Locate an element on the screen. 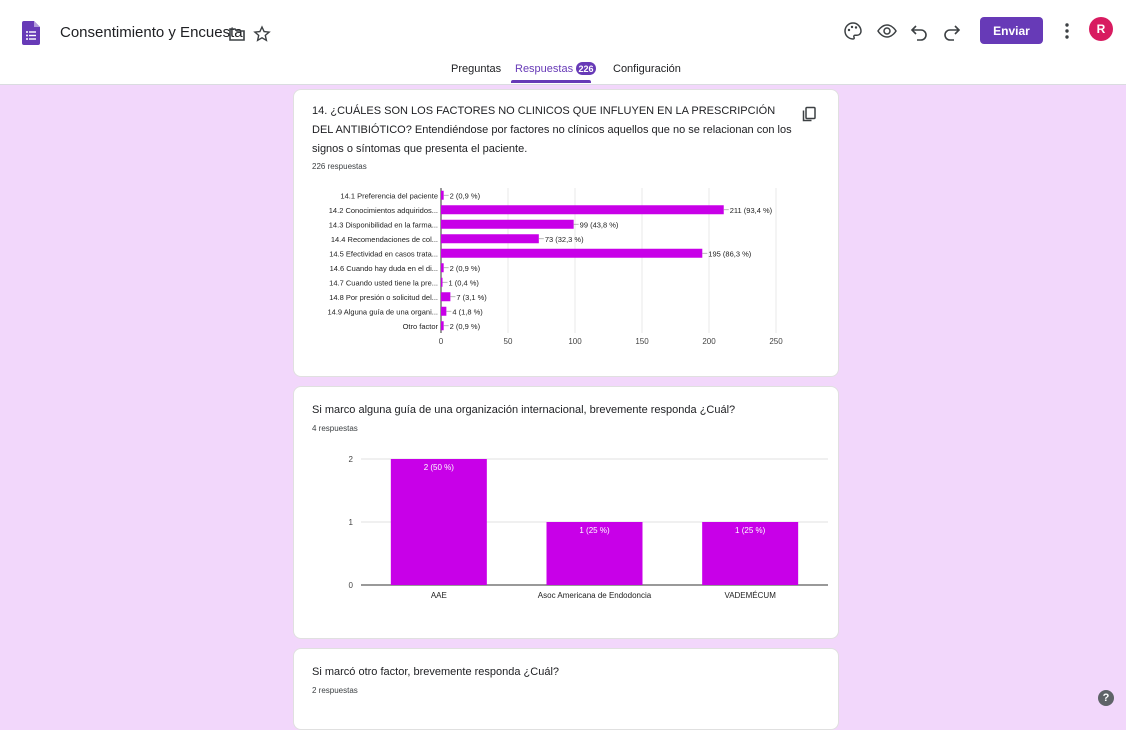 This screenshot has height=730, width=1126. tab-responses: Respuestas is located at coordinates (544, 69).